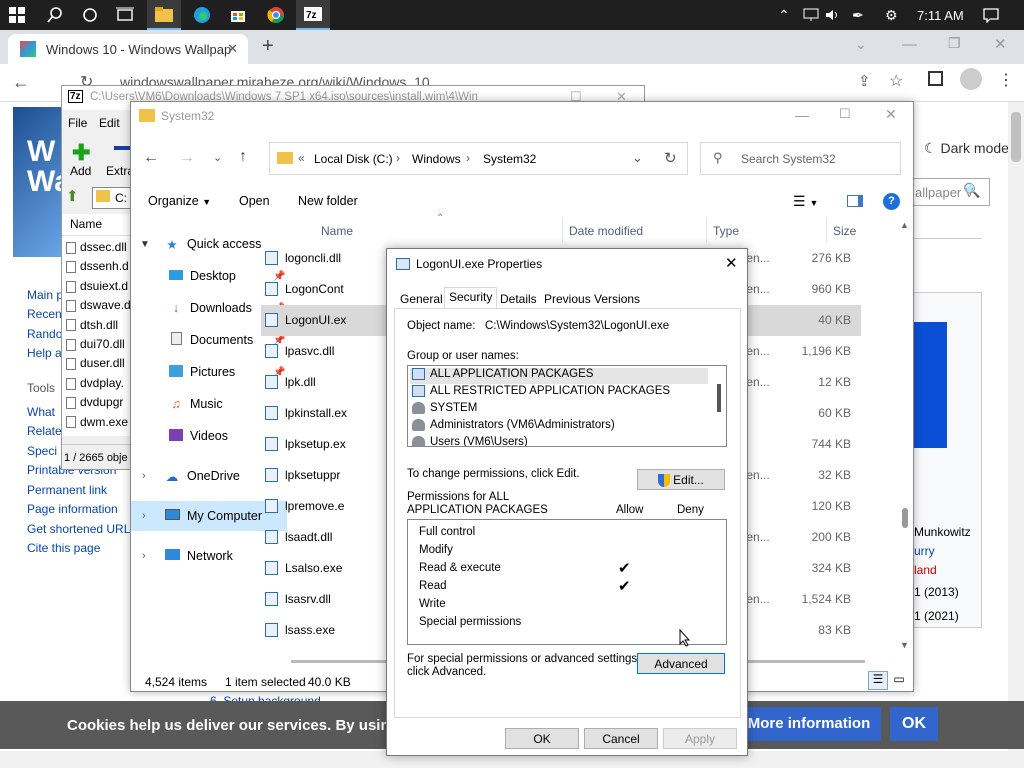  I want to click on tools-link-permanent: Permanent link, so click(67, 490).